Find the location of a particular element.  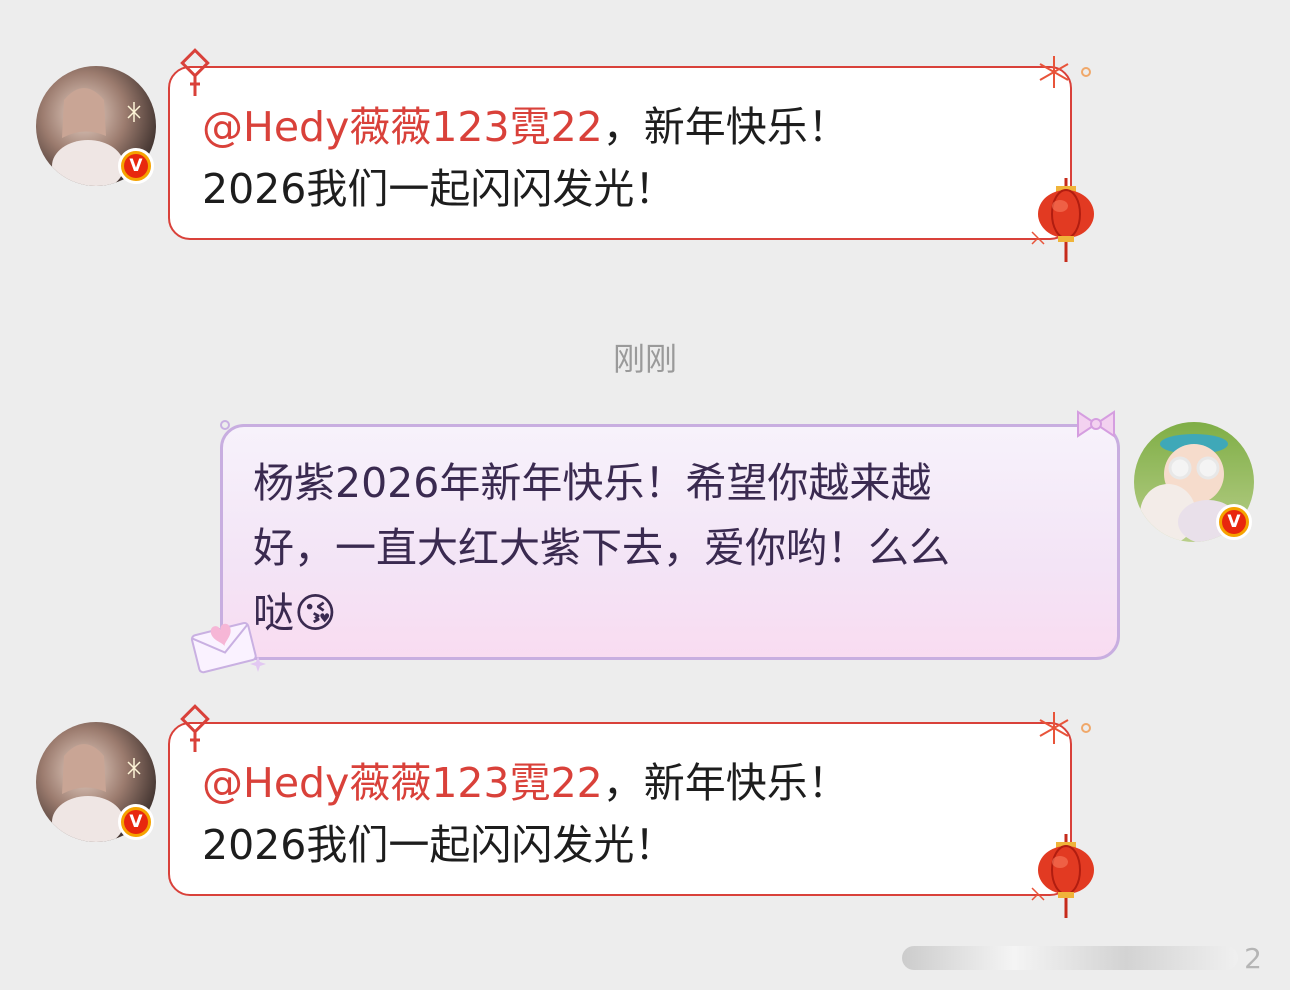

image-pager: 2 is located at coordinates (1082, 958).